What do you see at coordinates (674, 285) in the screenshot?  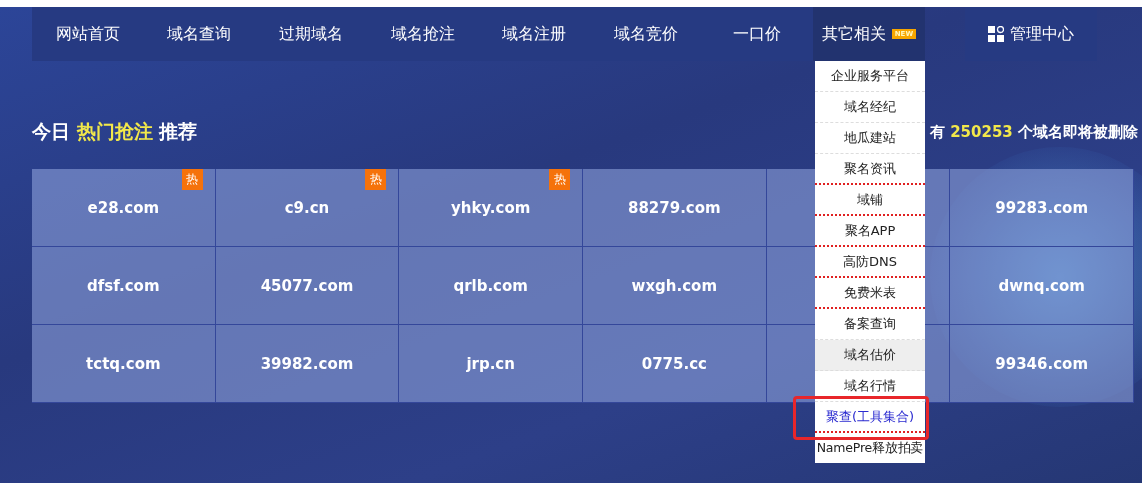 I see `domain-link: wxgh.com` at bounding box center [674, 285].